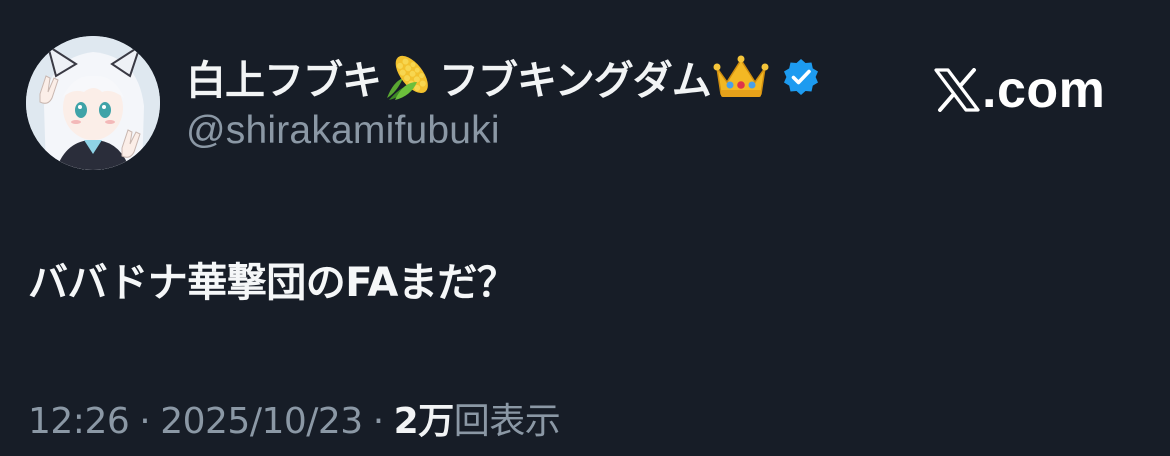  What do you see at coordinates (507, 421) in the screenshot?
I see `views-label: 回表示` at bounding box center [507, 421].